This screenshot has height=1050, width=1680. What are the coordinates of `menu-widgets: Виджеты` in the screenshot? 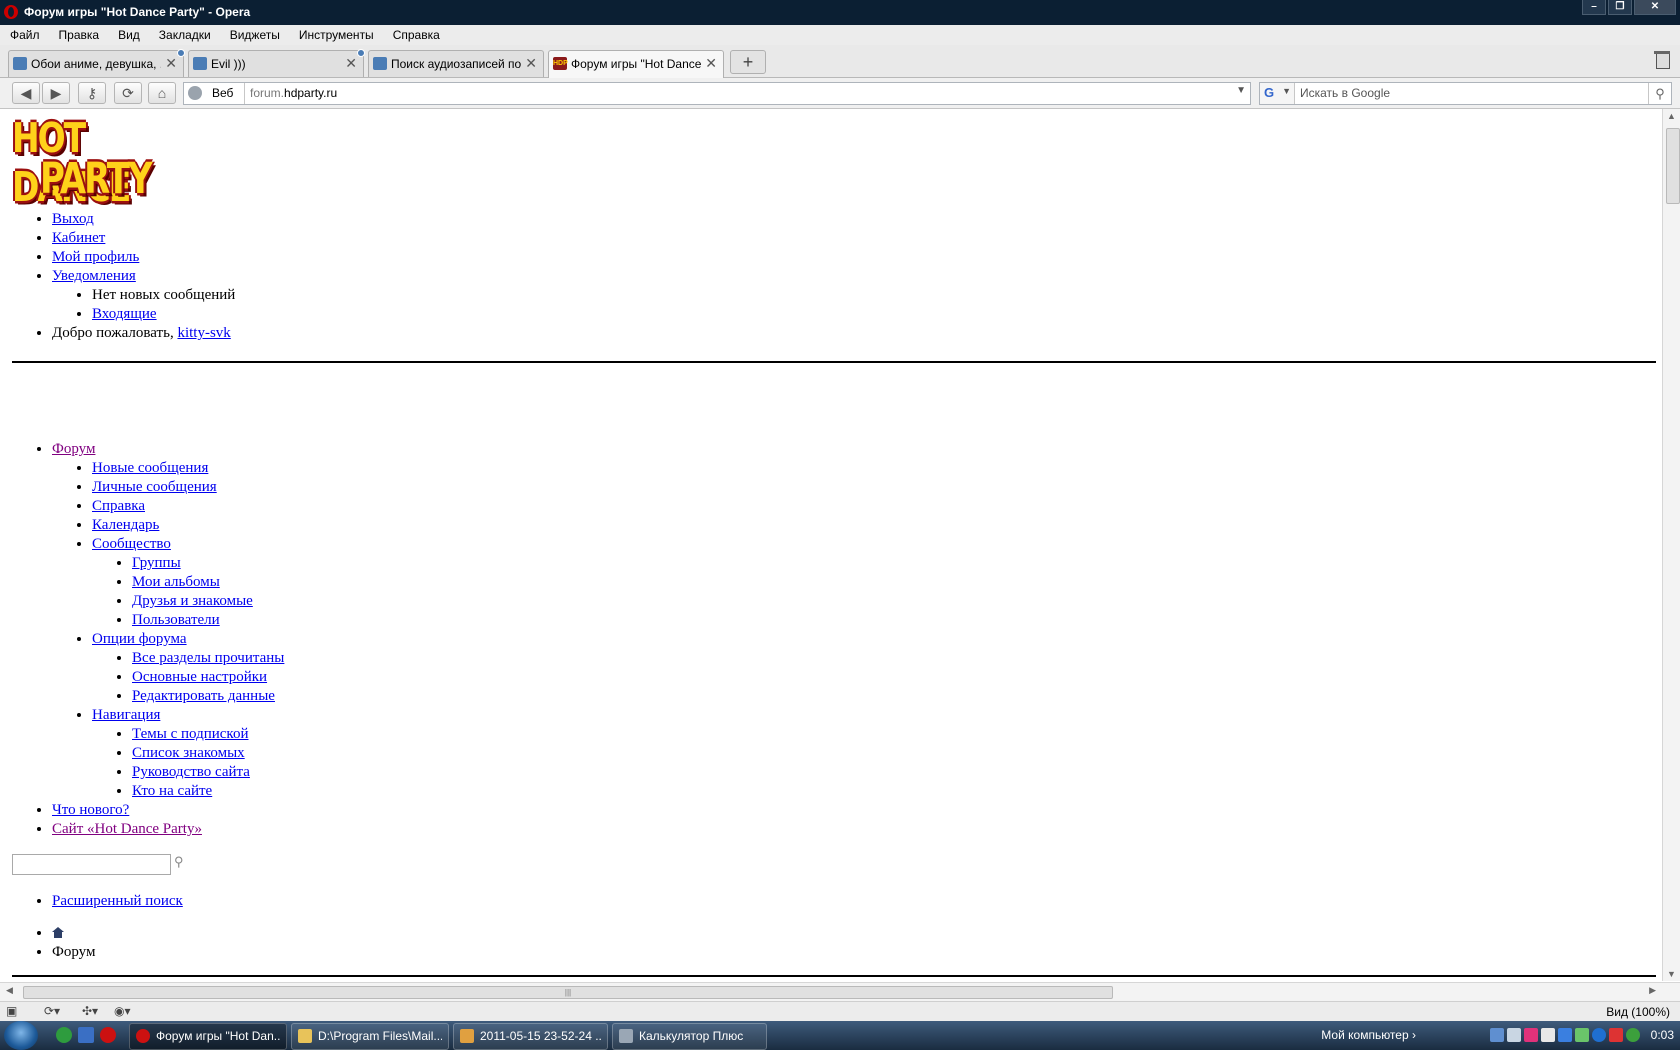 It's located at (254, 35).